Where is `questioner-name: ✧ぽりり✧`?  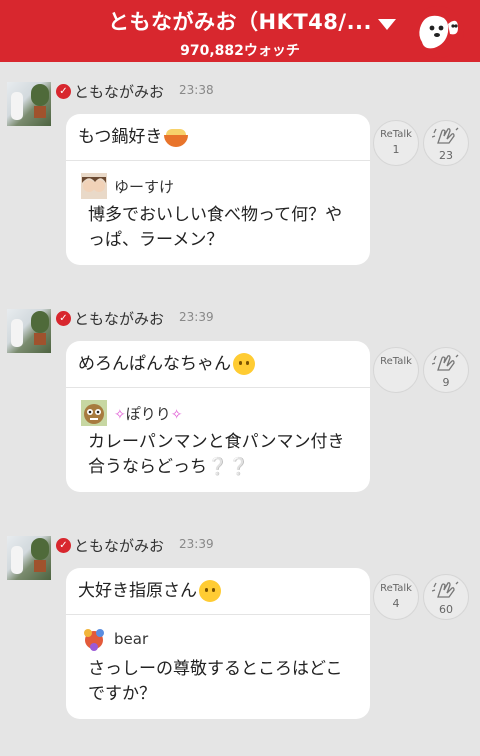 questioner-name: ✧ぽりり✧ is located at coordinates (148, 413).